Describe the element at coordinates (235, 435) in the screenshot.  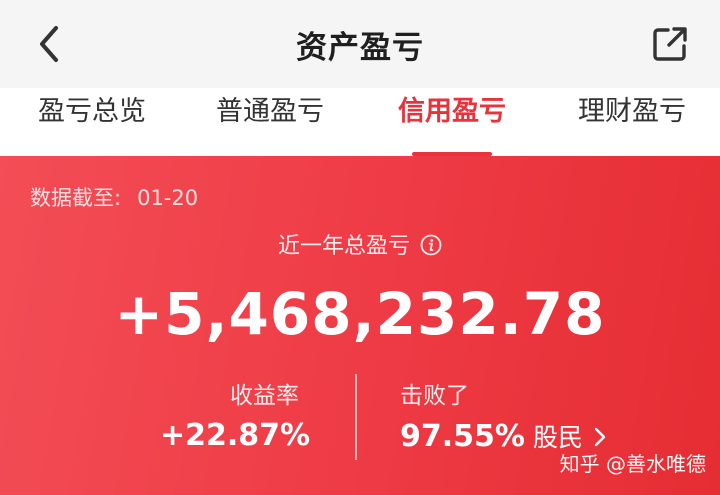
I see `return-rate-value: +22.87%` at that location.